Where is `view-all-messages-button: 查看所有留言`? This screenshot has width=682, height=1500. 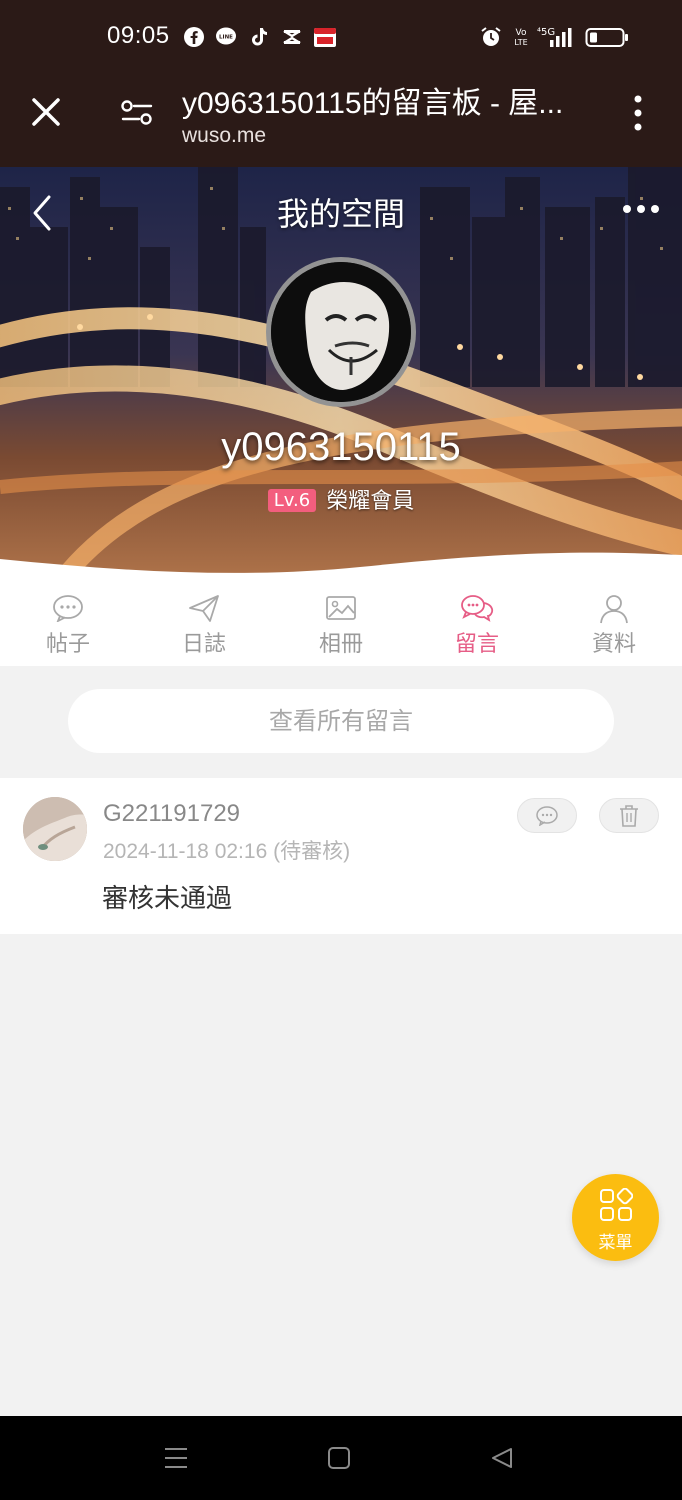 view-all-messages-button: 查看所有留言 is located at coordinates (341, 721).